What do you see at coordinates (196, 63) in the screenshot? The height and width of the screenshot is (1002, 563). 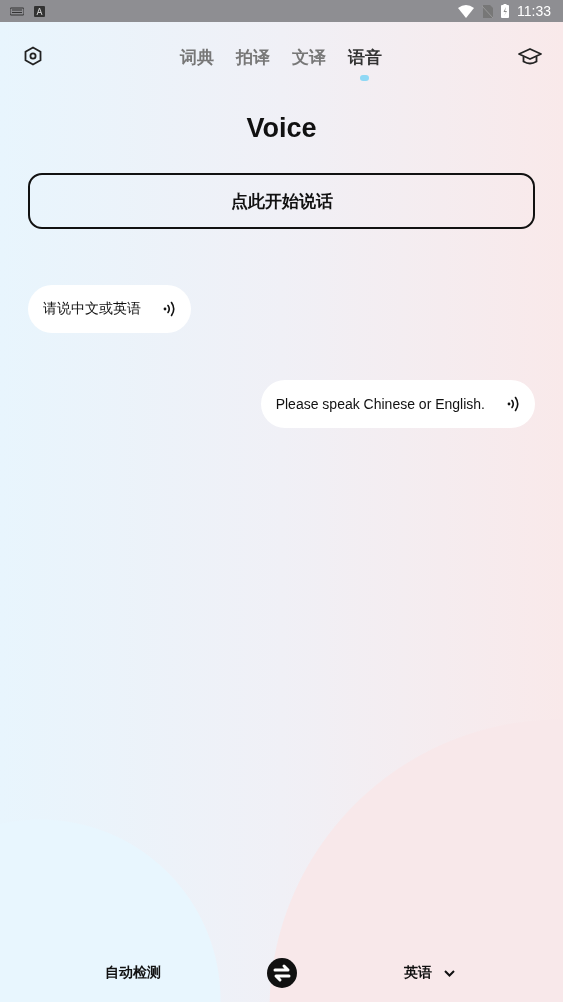 I see `tab: 词典` at bounding box center [196, 63].